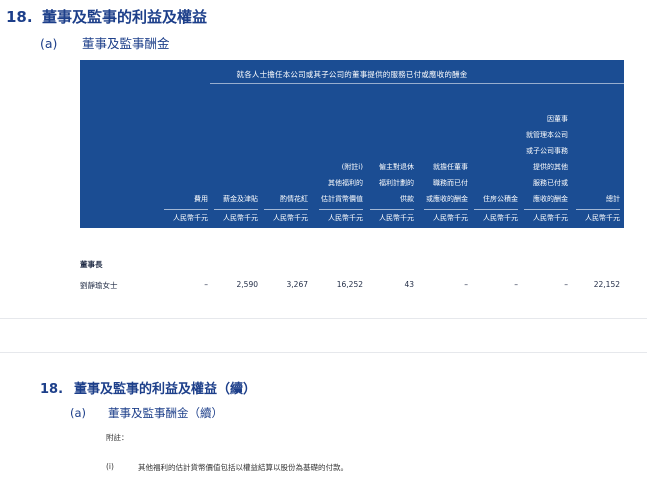  Describe the element at coordinates (126, 43) in the screenshot. I see `subsection-title: 董事及監事酬金` at that location.